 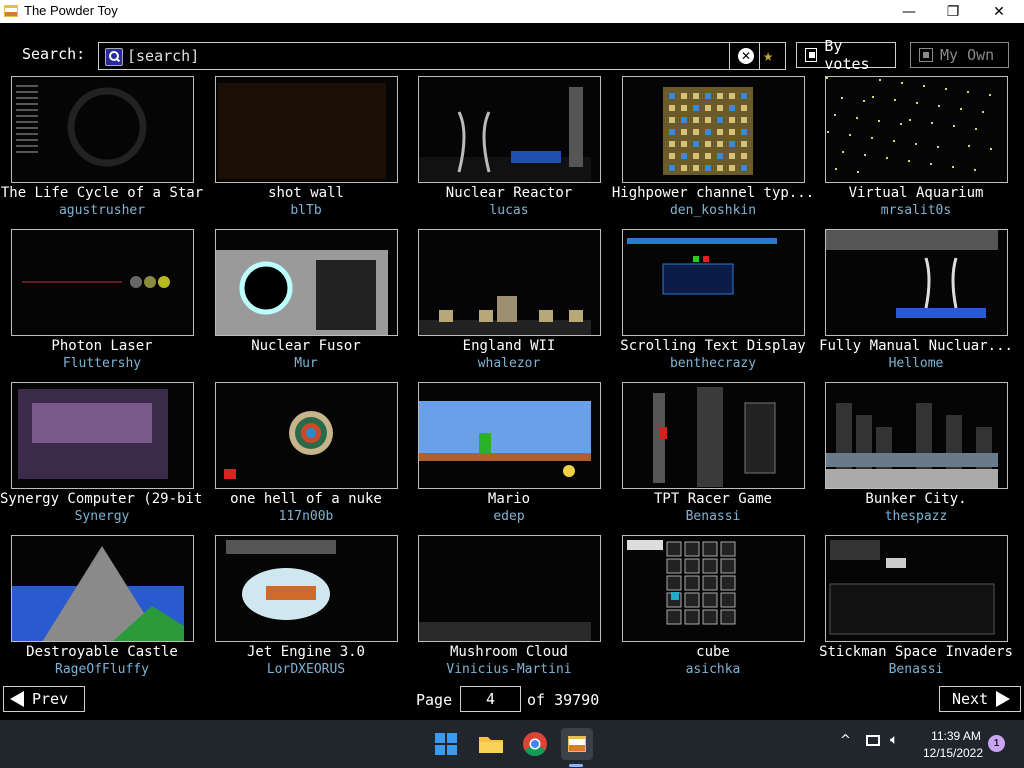 What do you see at coordinates (102, 516) in the screenshot?
I see `save-author: Synergy` at bounding box center [102, 516].